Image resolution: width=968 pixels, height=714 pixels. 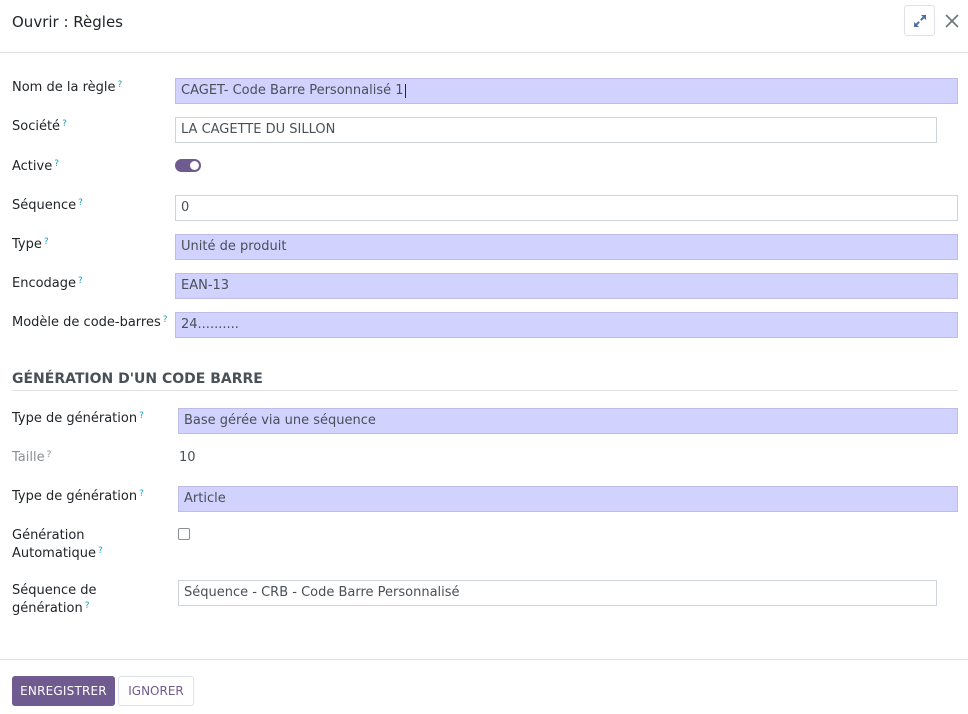 I want to click on section-title: GÉNÉRATION D'UN CODE BARRE, so click(x=137, y=379).